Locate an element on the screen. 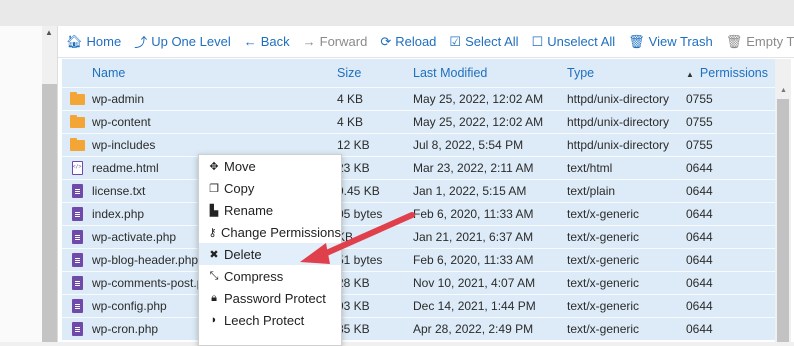 The width and height of the screenshot is (794, 346). file-size: 05 bytes is located at coordinates (360, 214).